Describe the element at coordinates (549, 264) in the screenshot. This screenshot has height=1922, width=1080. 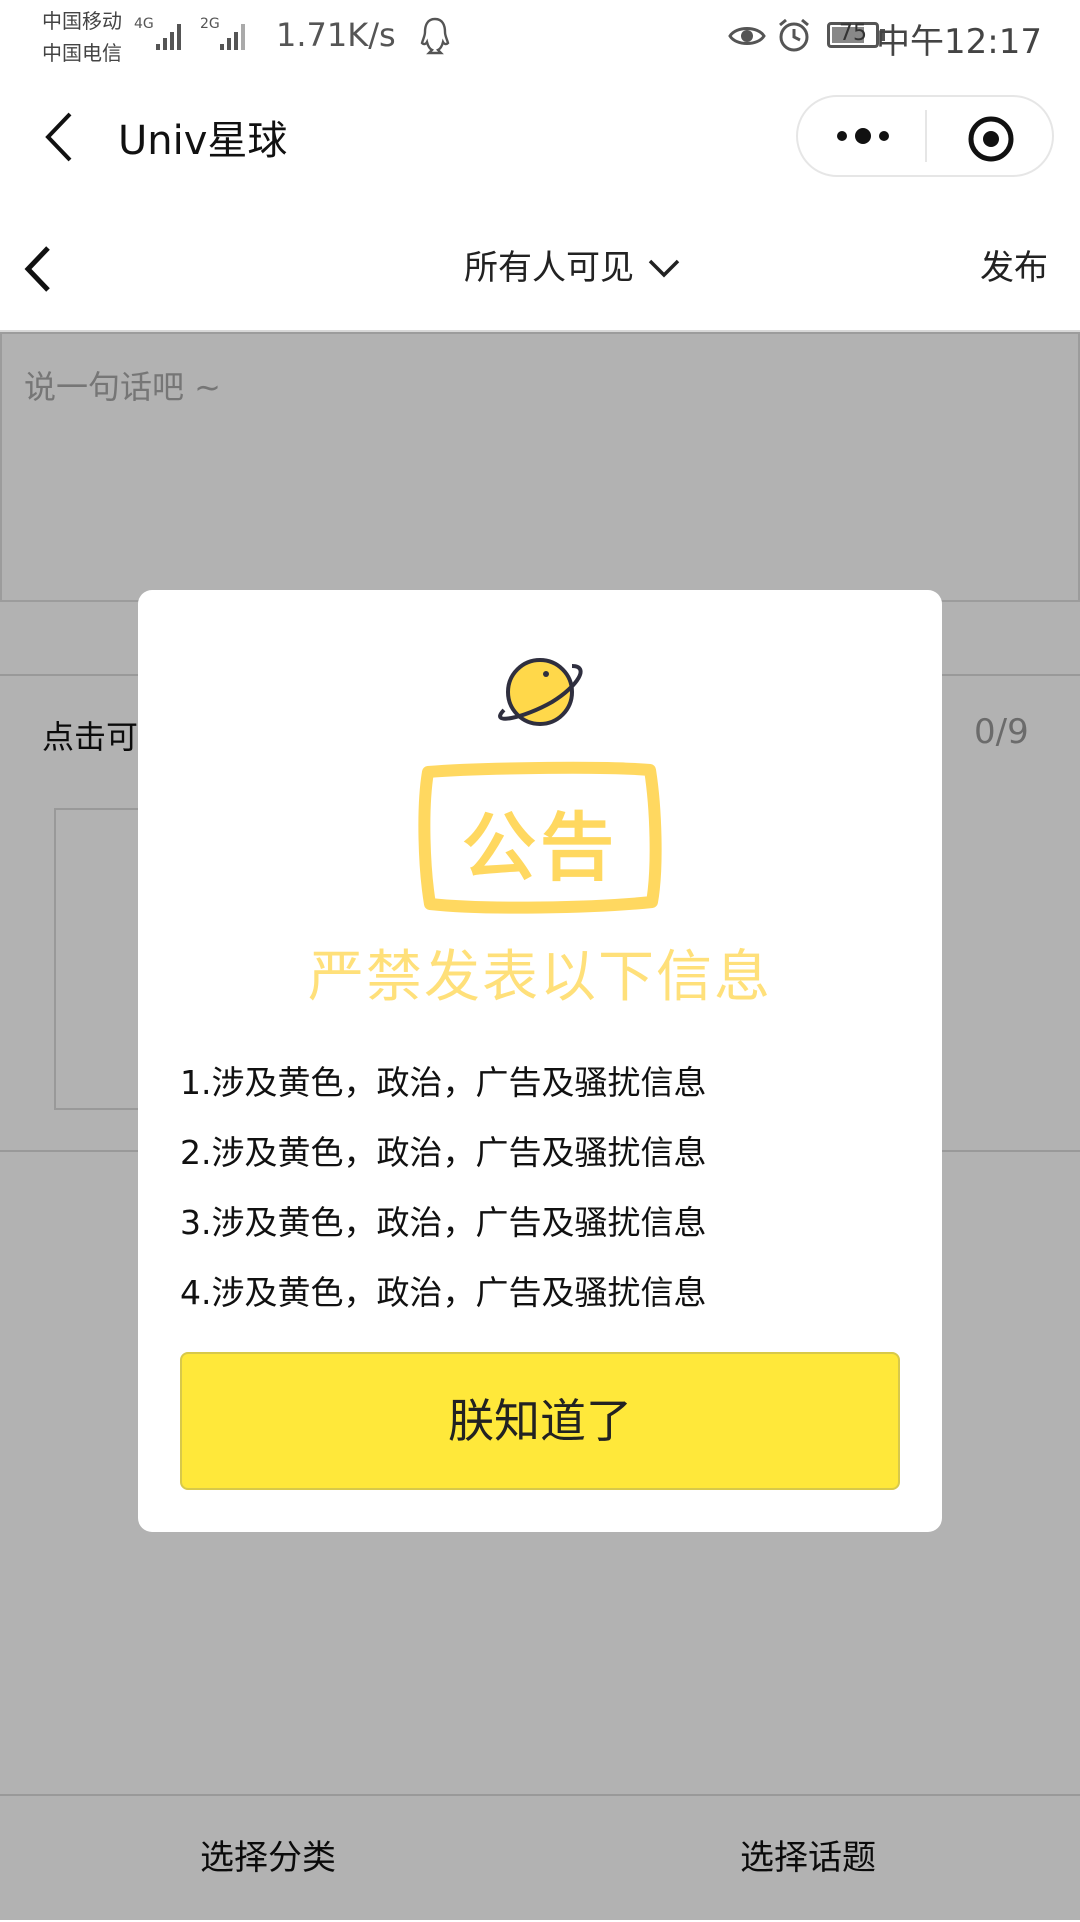
I see `visibility-selector: 所有人可见` at that location.